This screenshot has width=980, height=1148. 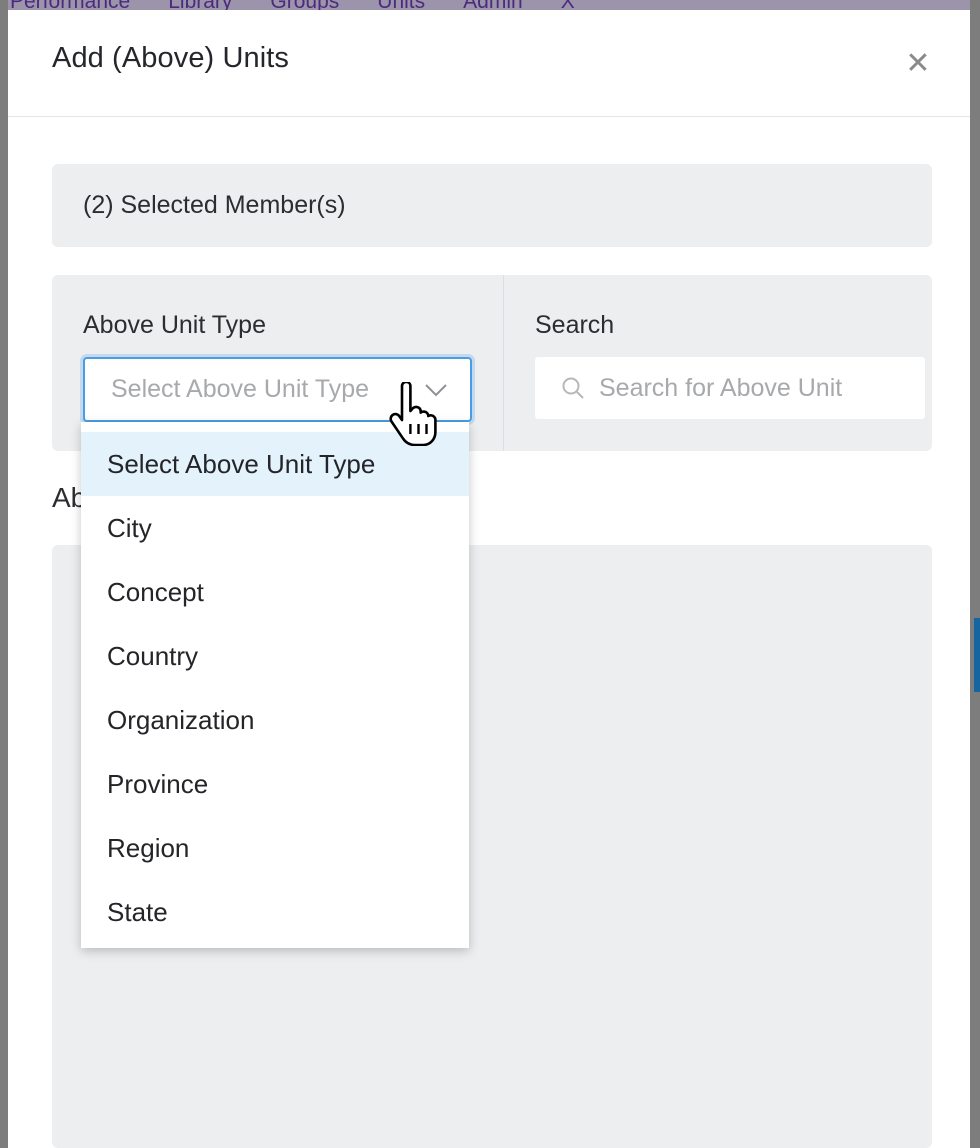 I want to click on dialog-title: Add (Above) Units, so click(x=171, y=58).